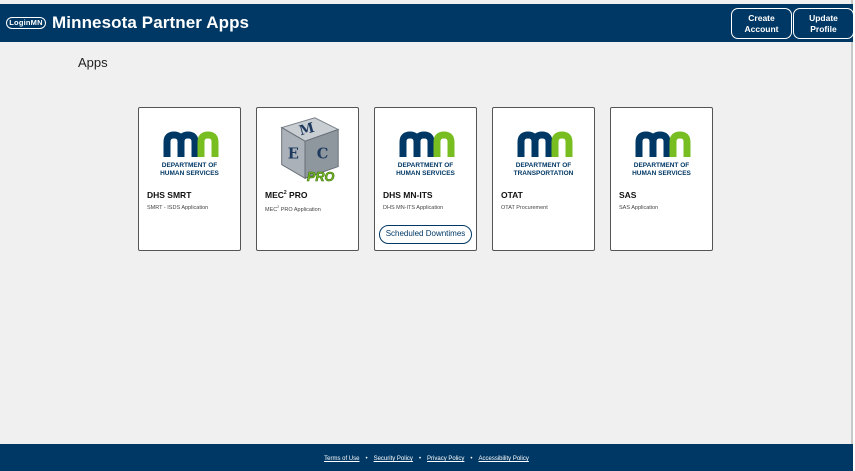  What do you see at coordinates (628, 195) in the screenshot?
I see `card-title: SAS` at bounding box center [628, 195].